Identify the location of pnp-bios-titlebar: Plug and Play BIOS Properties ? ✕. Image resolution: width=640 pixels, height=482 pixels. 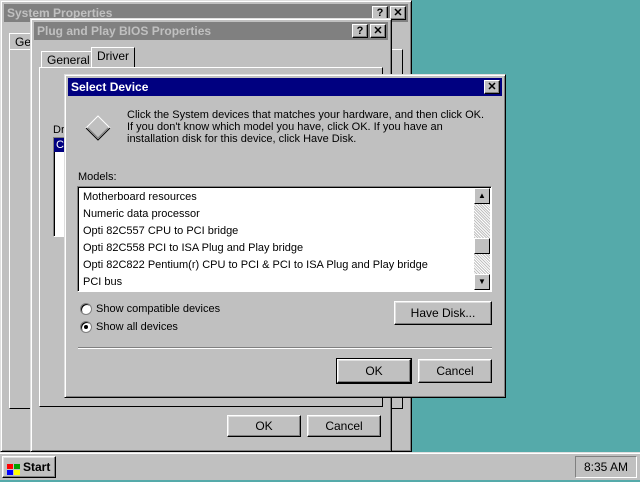
(211, 31).